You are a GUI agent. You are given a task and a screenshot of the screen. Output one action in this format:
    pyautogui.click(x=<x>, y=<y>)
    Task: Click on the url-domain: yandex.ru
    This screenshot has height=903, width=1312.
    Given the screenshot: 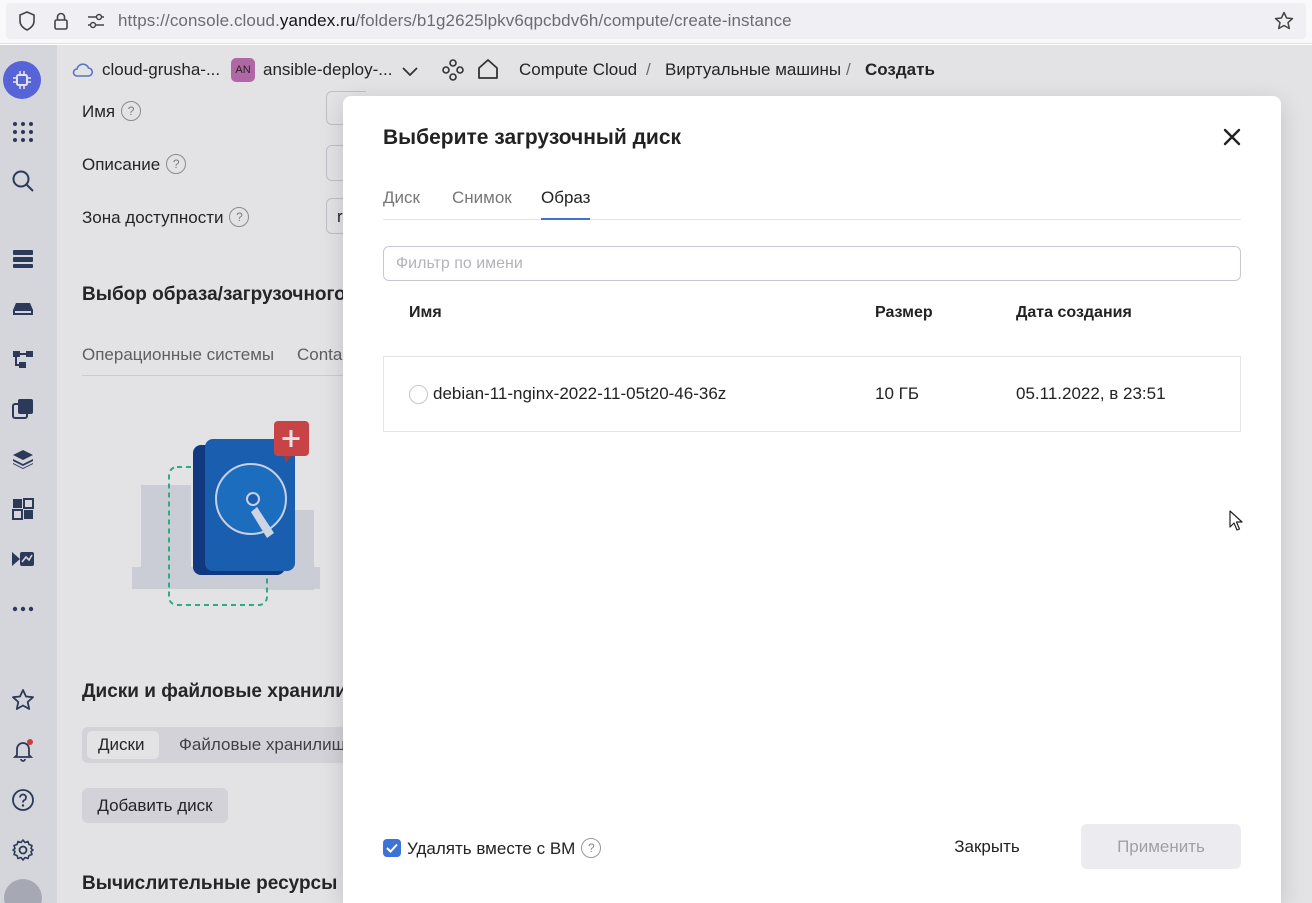 What is the action you would take?
    pyautogui.click(x=317, y=20)
    